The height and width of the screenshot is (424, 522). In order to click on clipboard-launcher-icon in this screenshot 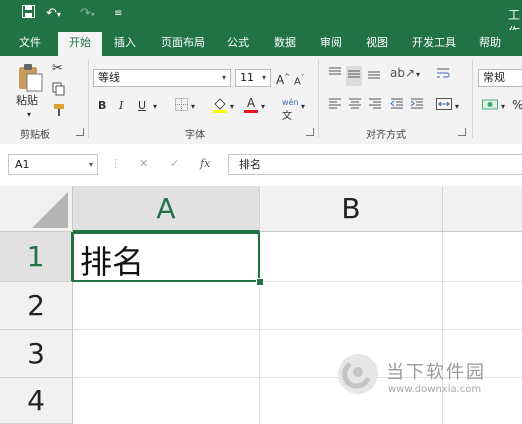, I will do `click(80, 132)`.